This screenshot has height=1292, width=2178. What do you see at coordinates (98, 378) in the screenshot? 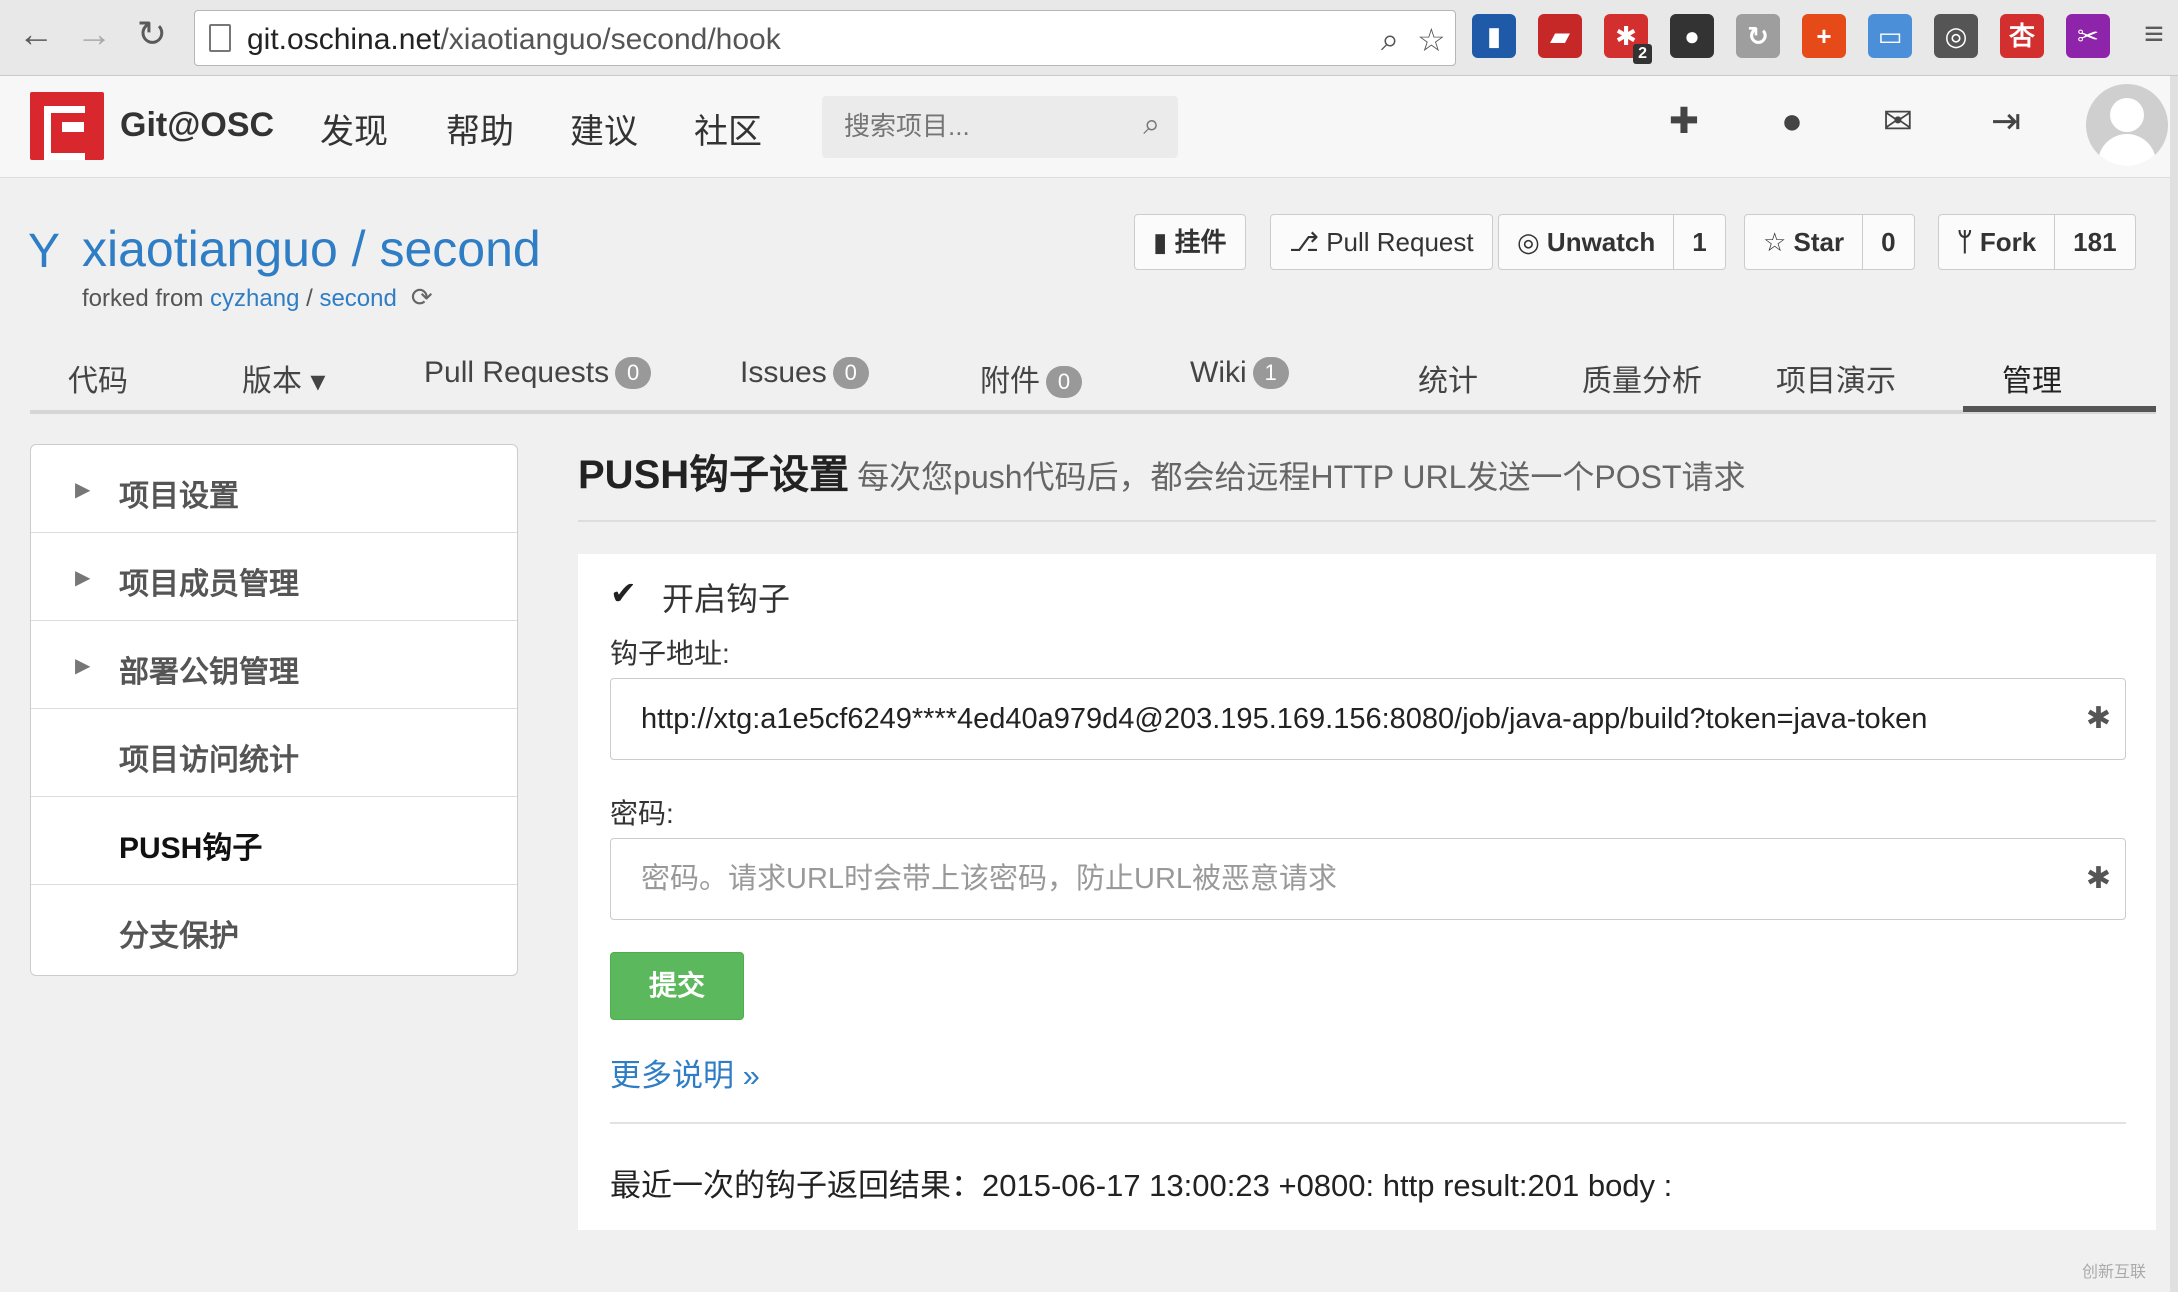
I see `tab-item: 代码` at bounding box center [98, 378].